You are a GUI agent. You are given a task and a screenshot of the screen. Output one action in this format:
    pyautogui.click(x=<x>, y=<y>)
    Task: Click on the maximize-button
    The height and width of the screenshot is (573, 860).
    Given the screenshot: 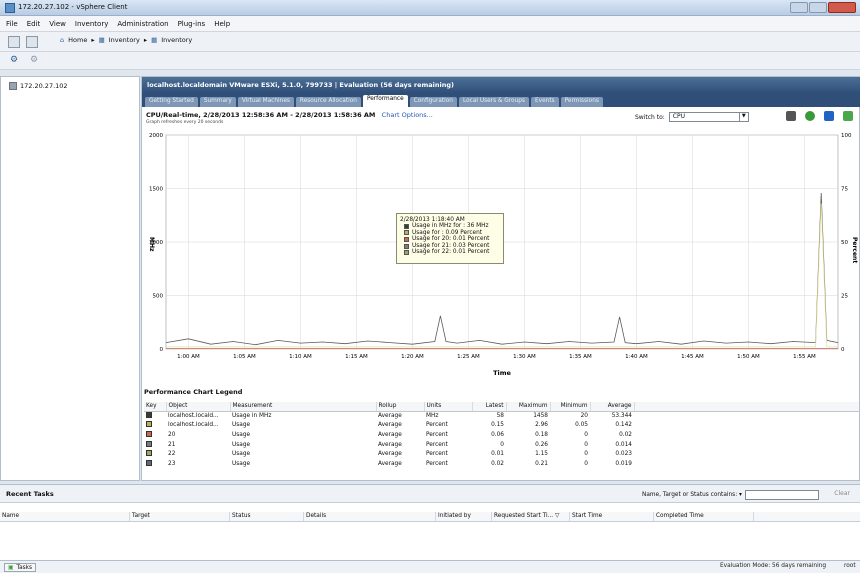 What is the action you would take?
    pyautogui.click(x=818, y=7)
    